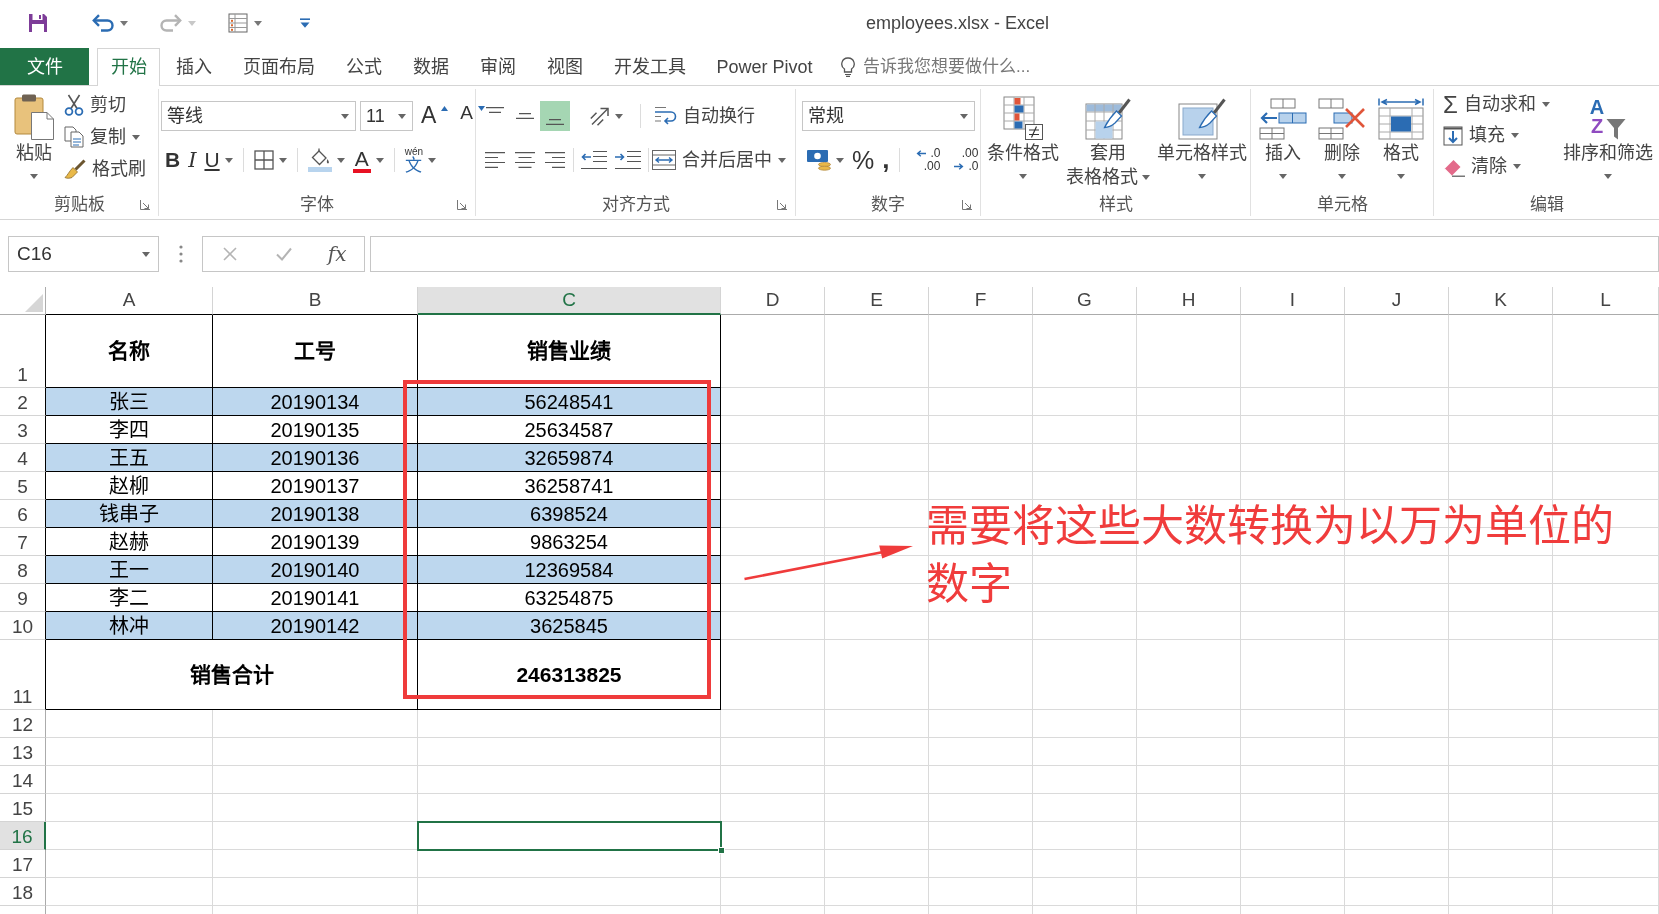  I want to click on shrink-font-button: A, so click(473, 116).